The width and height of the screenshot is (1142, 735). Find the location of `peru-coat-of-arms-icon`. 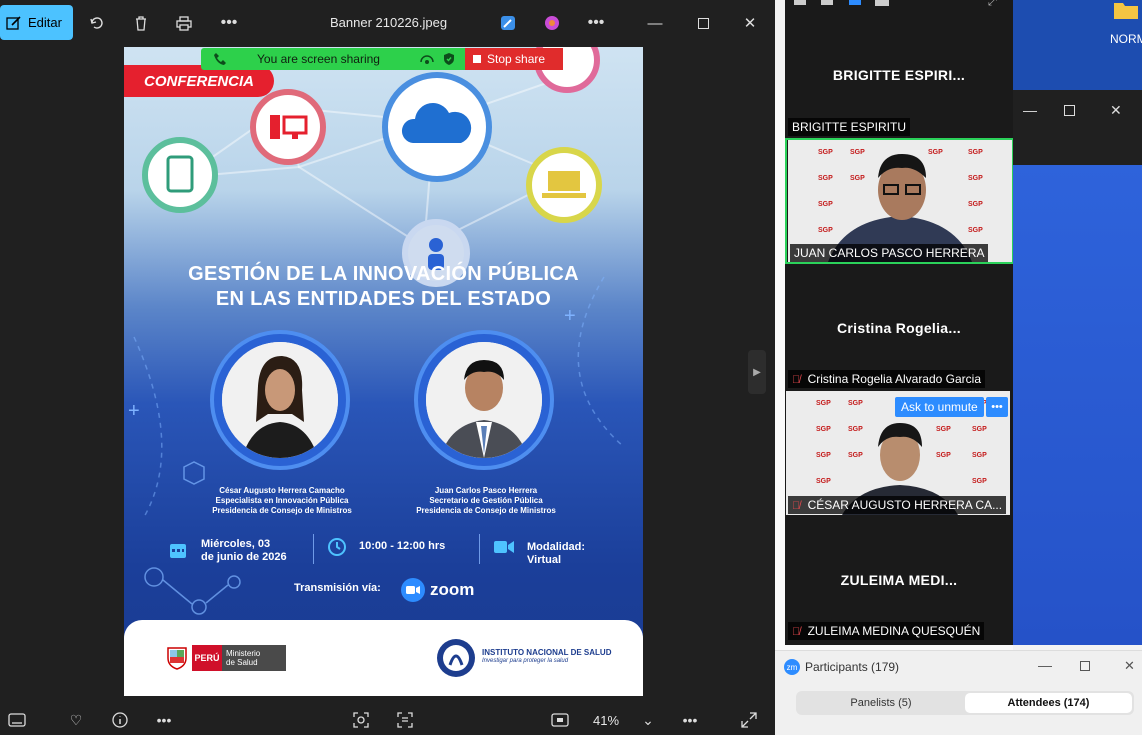

peru-coat-of-arms-icon is located at coordinates (177, 657).